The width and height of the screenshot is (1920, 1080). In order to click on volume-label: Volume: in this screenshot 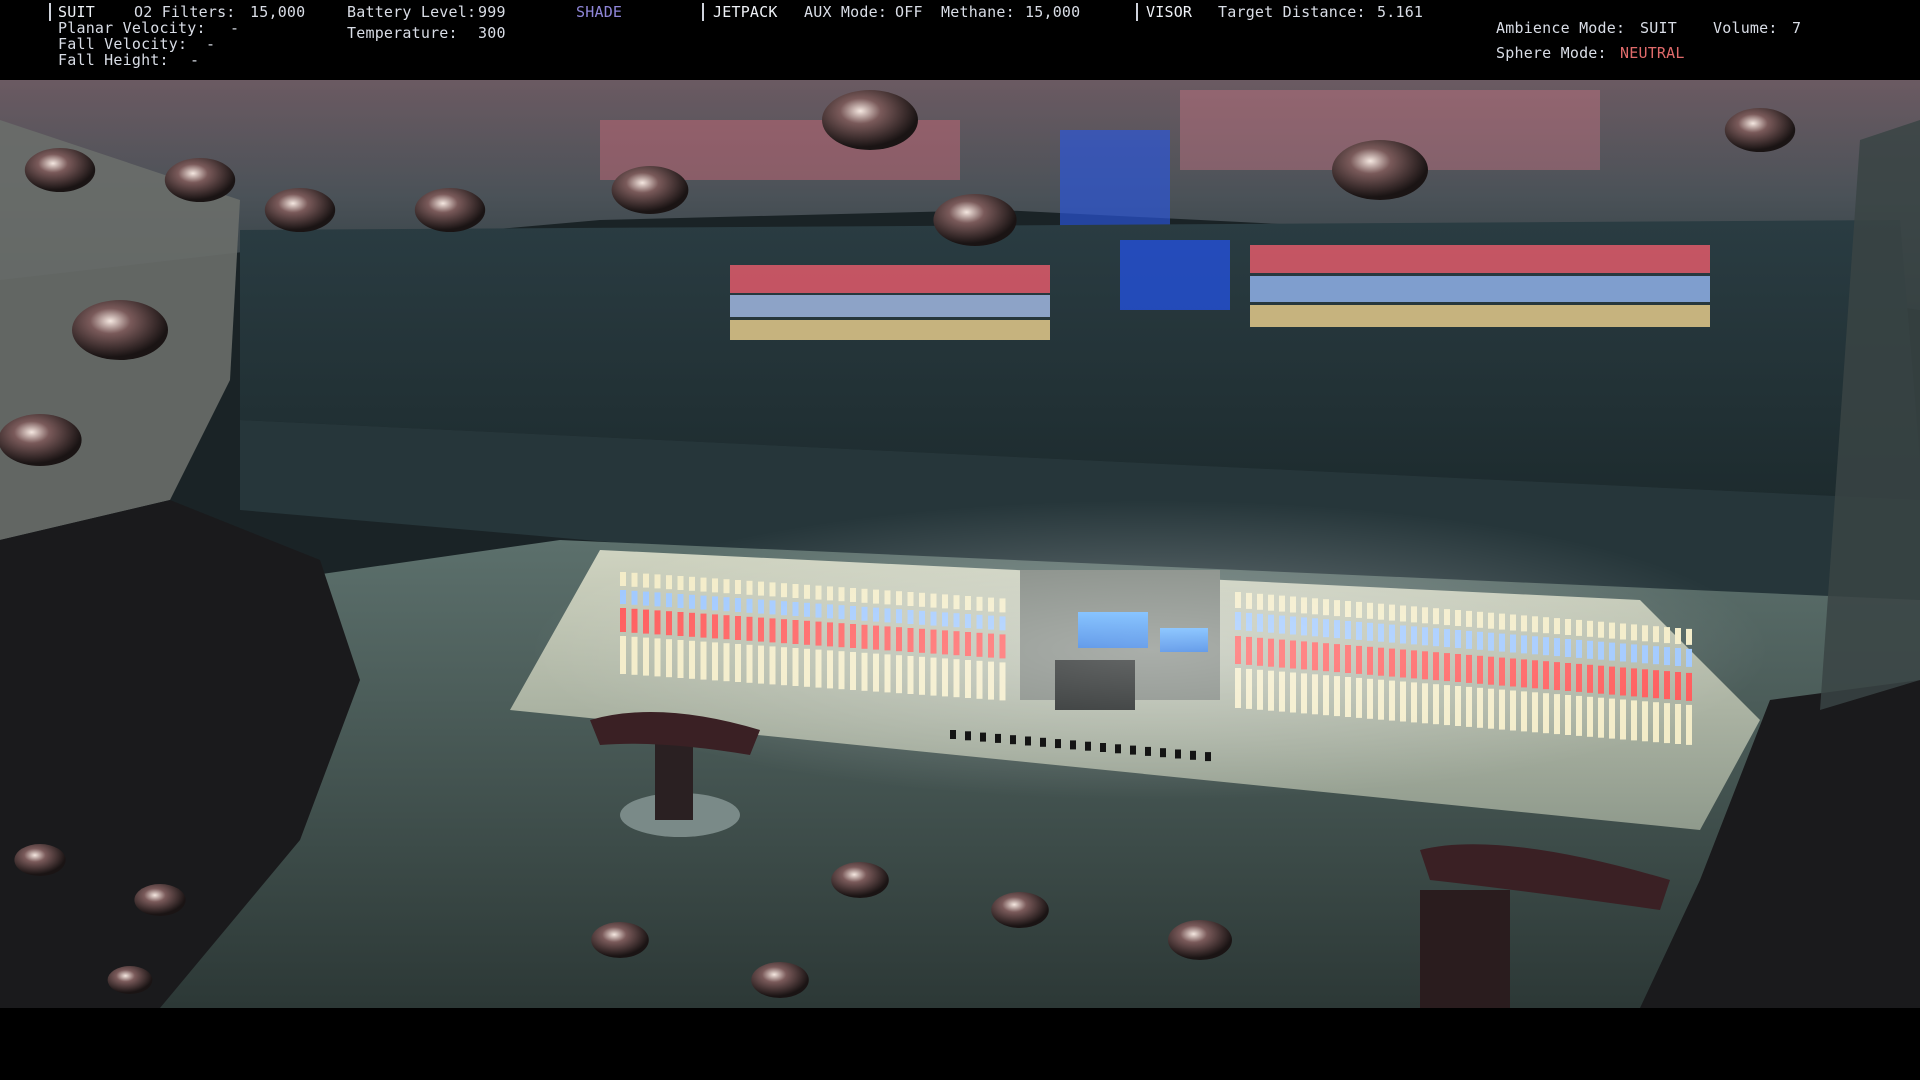, I will do `click(1745, 28)`.